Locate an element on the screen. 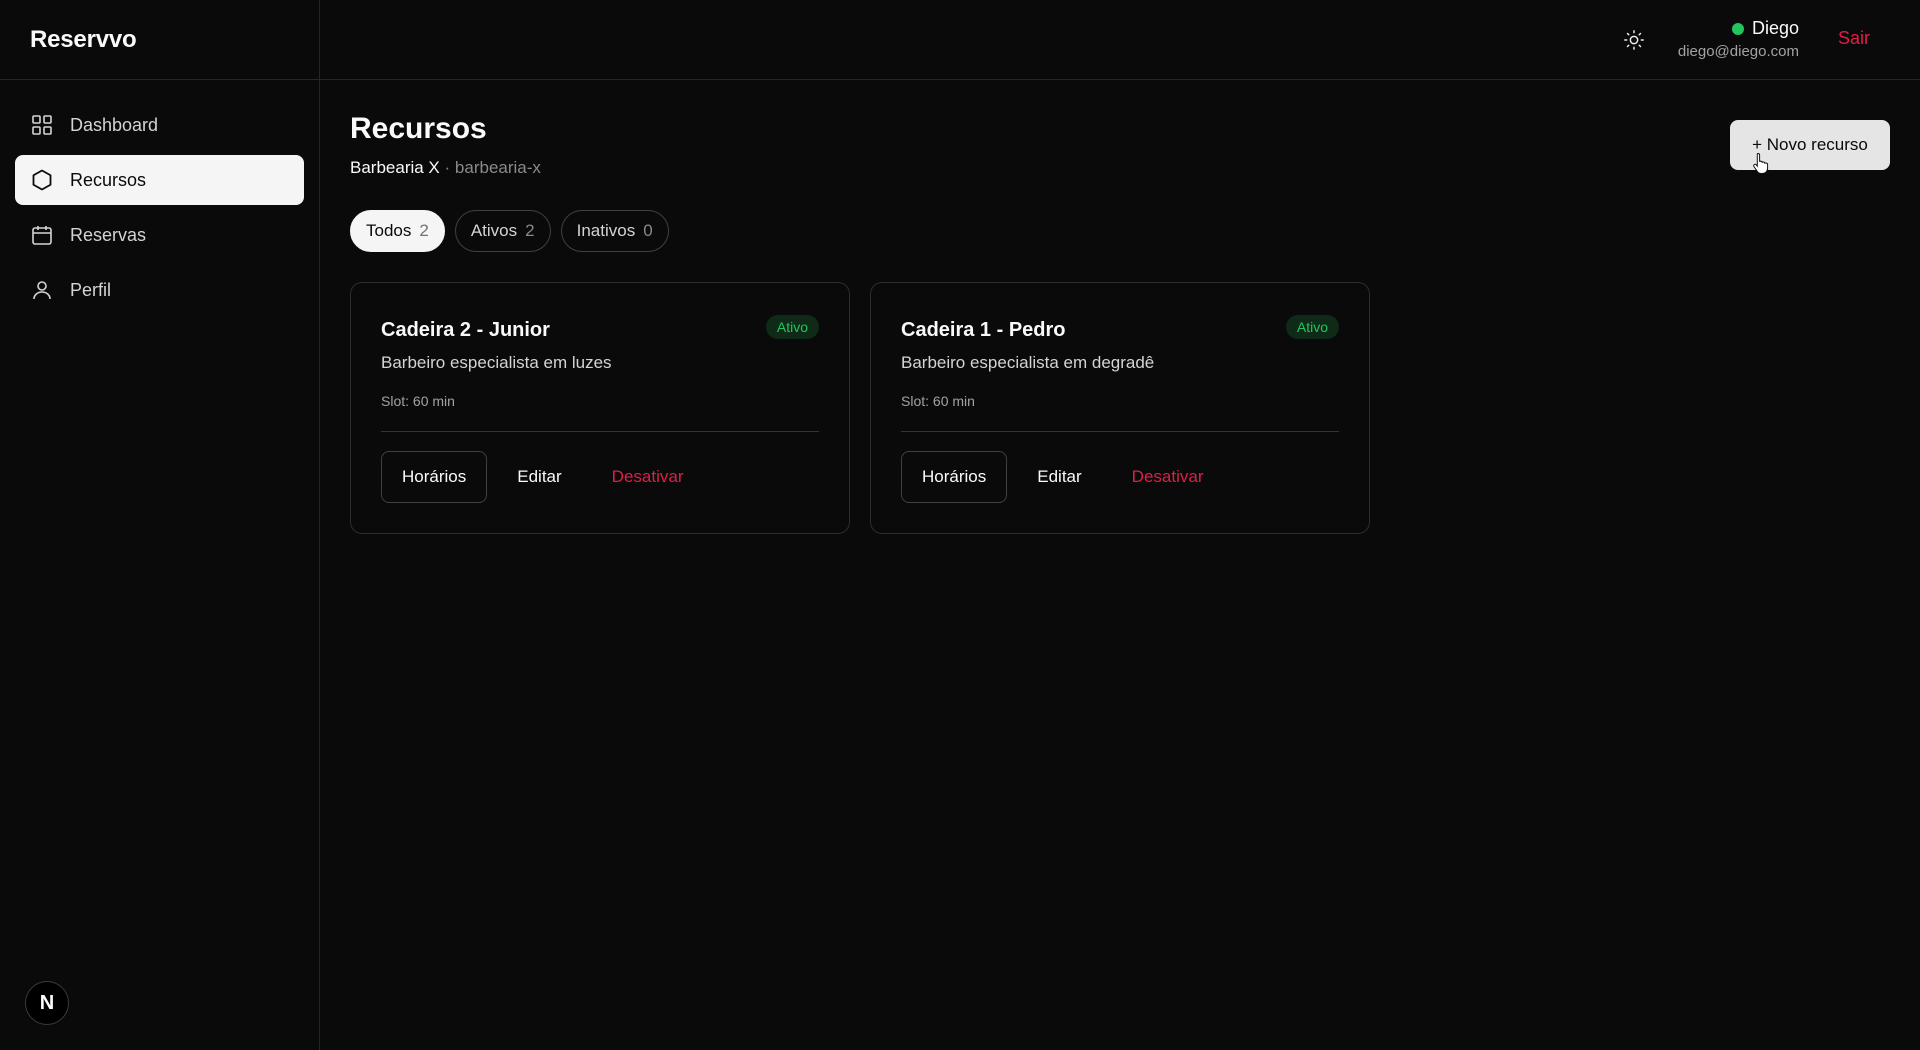 The image size is (1920, 1050). business-subtitle: Barbearia X · barbearia-x is located at coordinates (445, 168).